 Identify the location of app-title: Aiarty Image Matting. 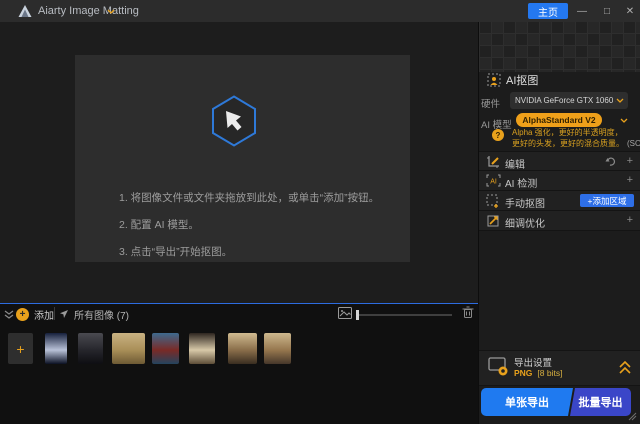
(88, 11).